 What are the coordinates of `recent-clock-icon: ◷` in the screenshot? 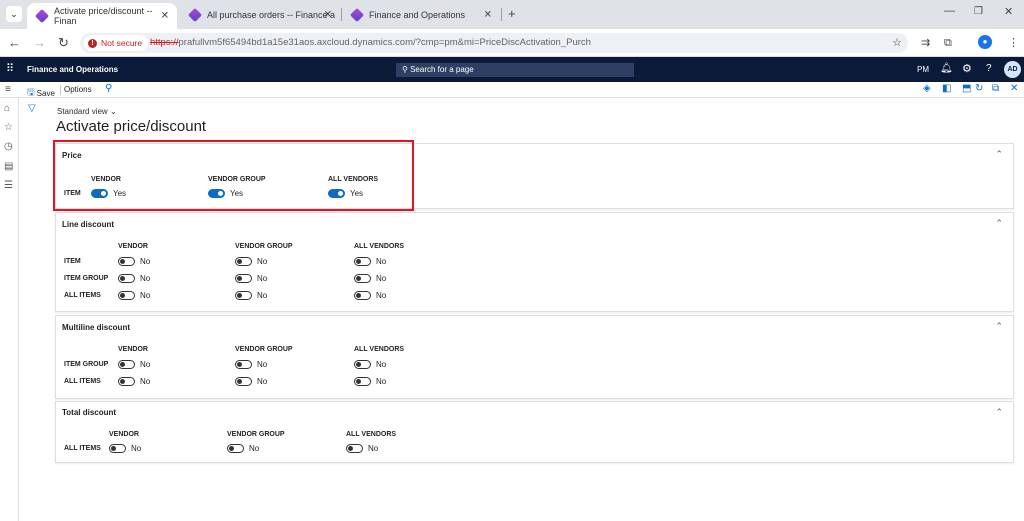 It's located at (8, 147).